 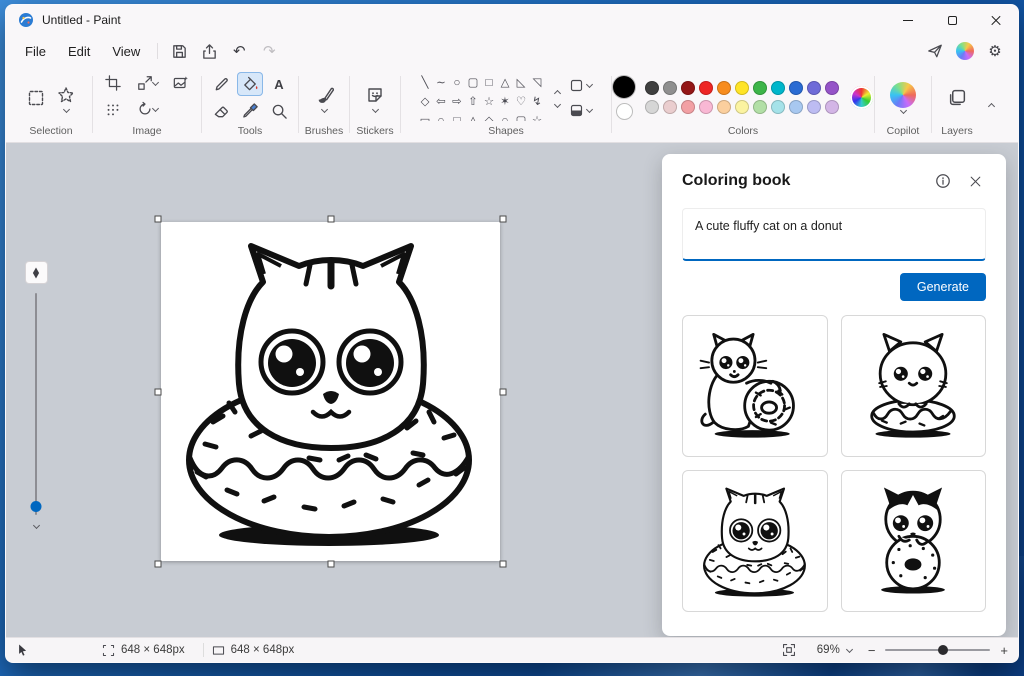 What do you see at coordinates (36, 404) in the screenshot?
I see `size-slider-track` at bounding box center [36, 404].